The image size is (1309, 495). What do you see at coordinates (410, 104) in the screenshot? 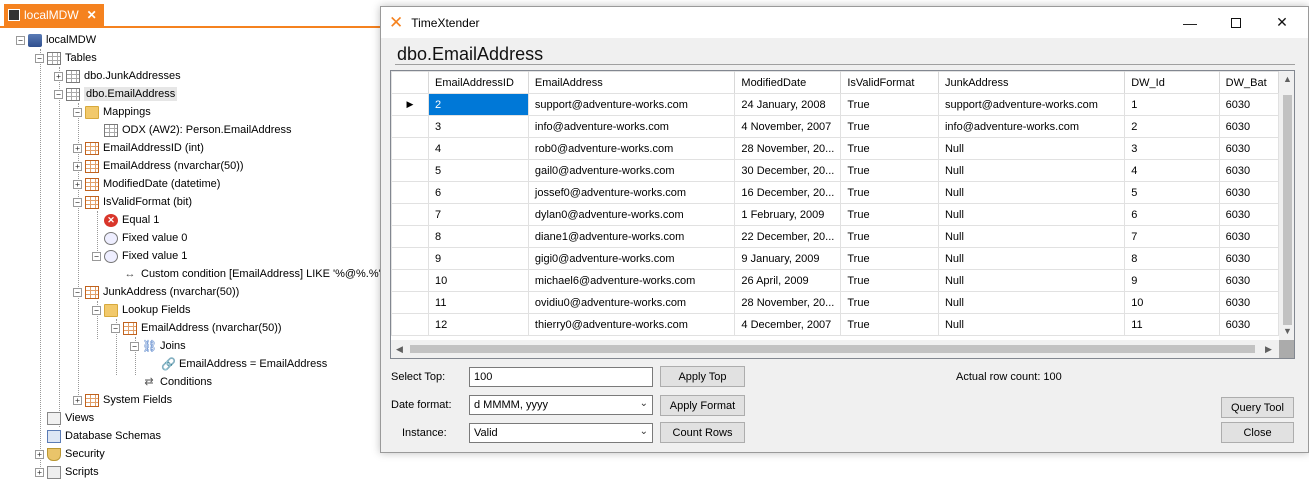
I see `row-header: ▶` at bounding box center [410, 104].